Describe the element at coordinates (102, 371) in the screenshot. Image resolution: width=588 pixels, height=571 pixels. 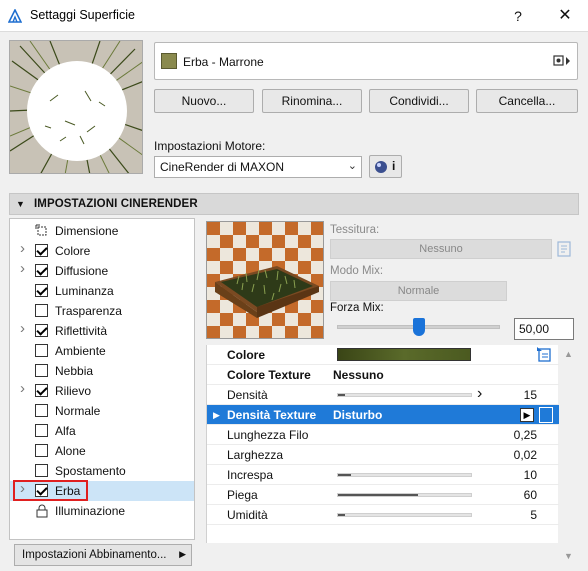
I see `channel-item: Nebbia` at that location.